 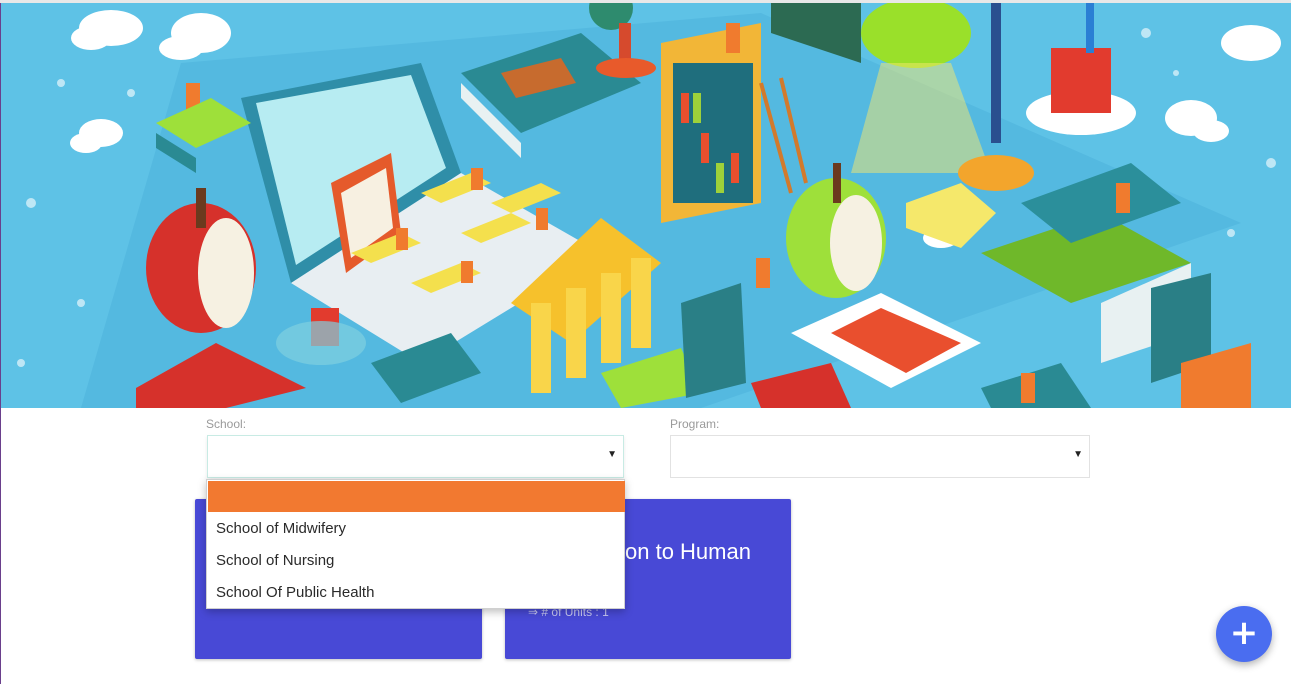 I want to click on plus-icon: +, so click(x=1244, y=633).